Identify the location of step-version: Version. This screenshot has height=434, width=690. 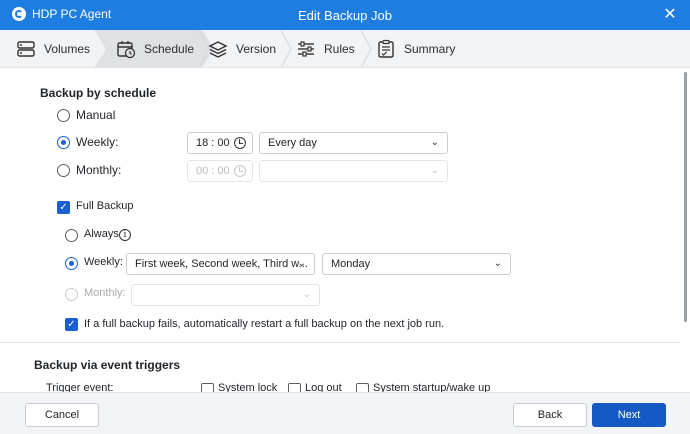
(242, 49).